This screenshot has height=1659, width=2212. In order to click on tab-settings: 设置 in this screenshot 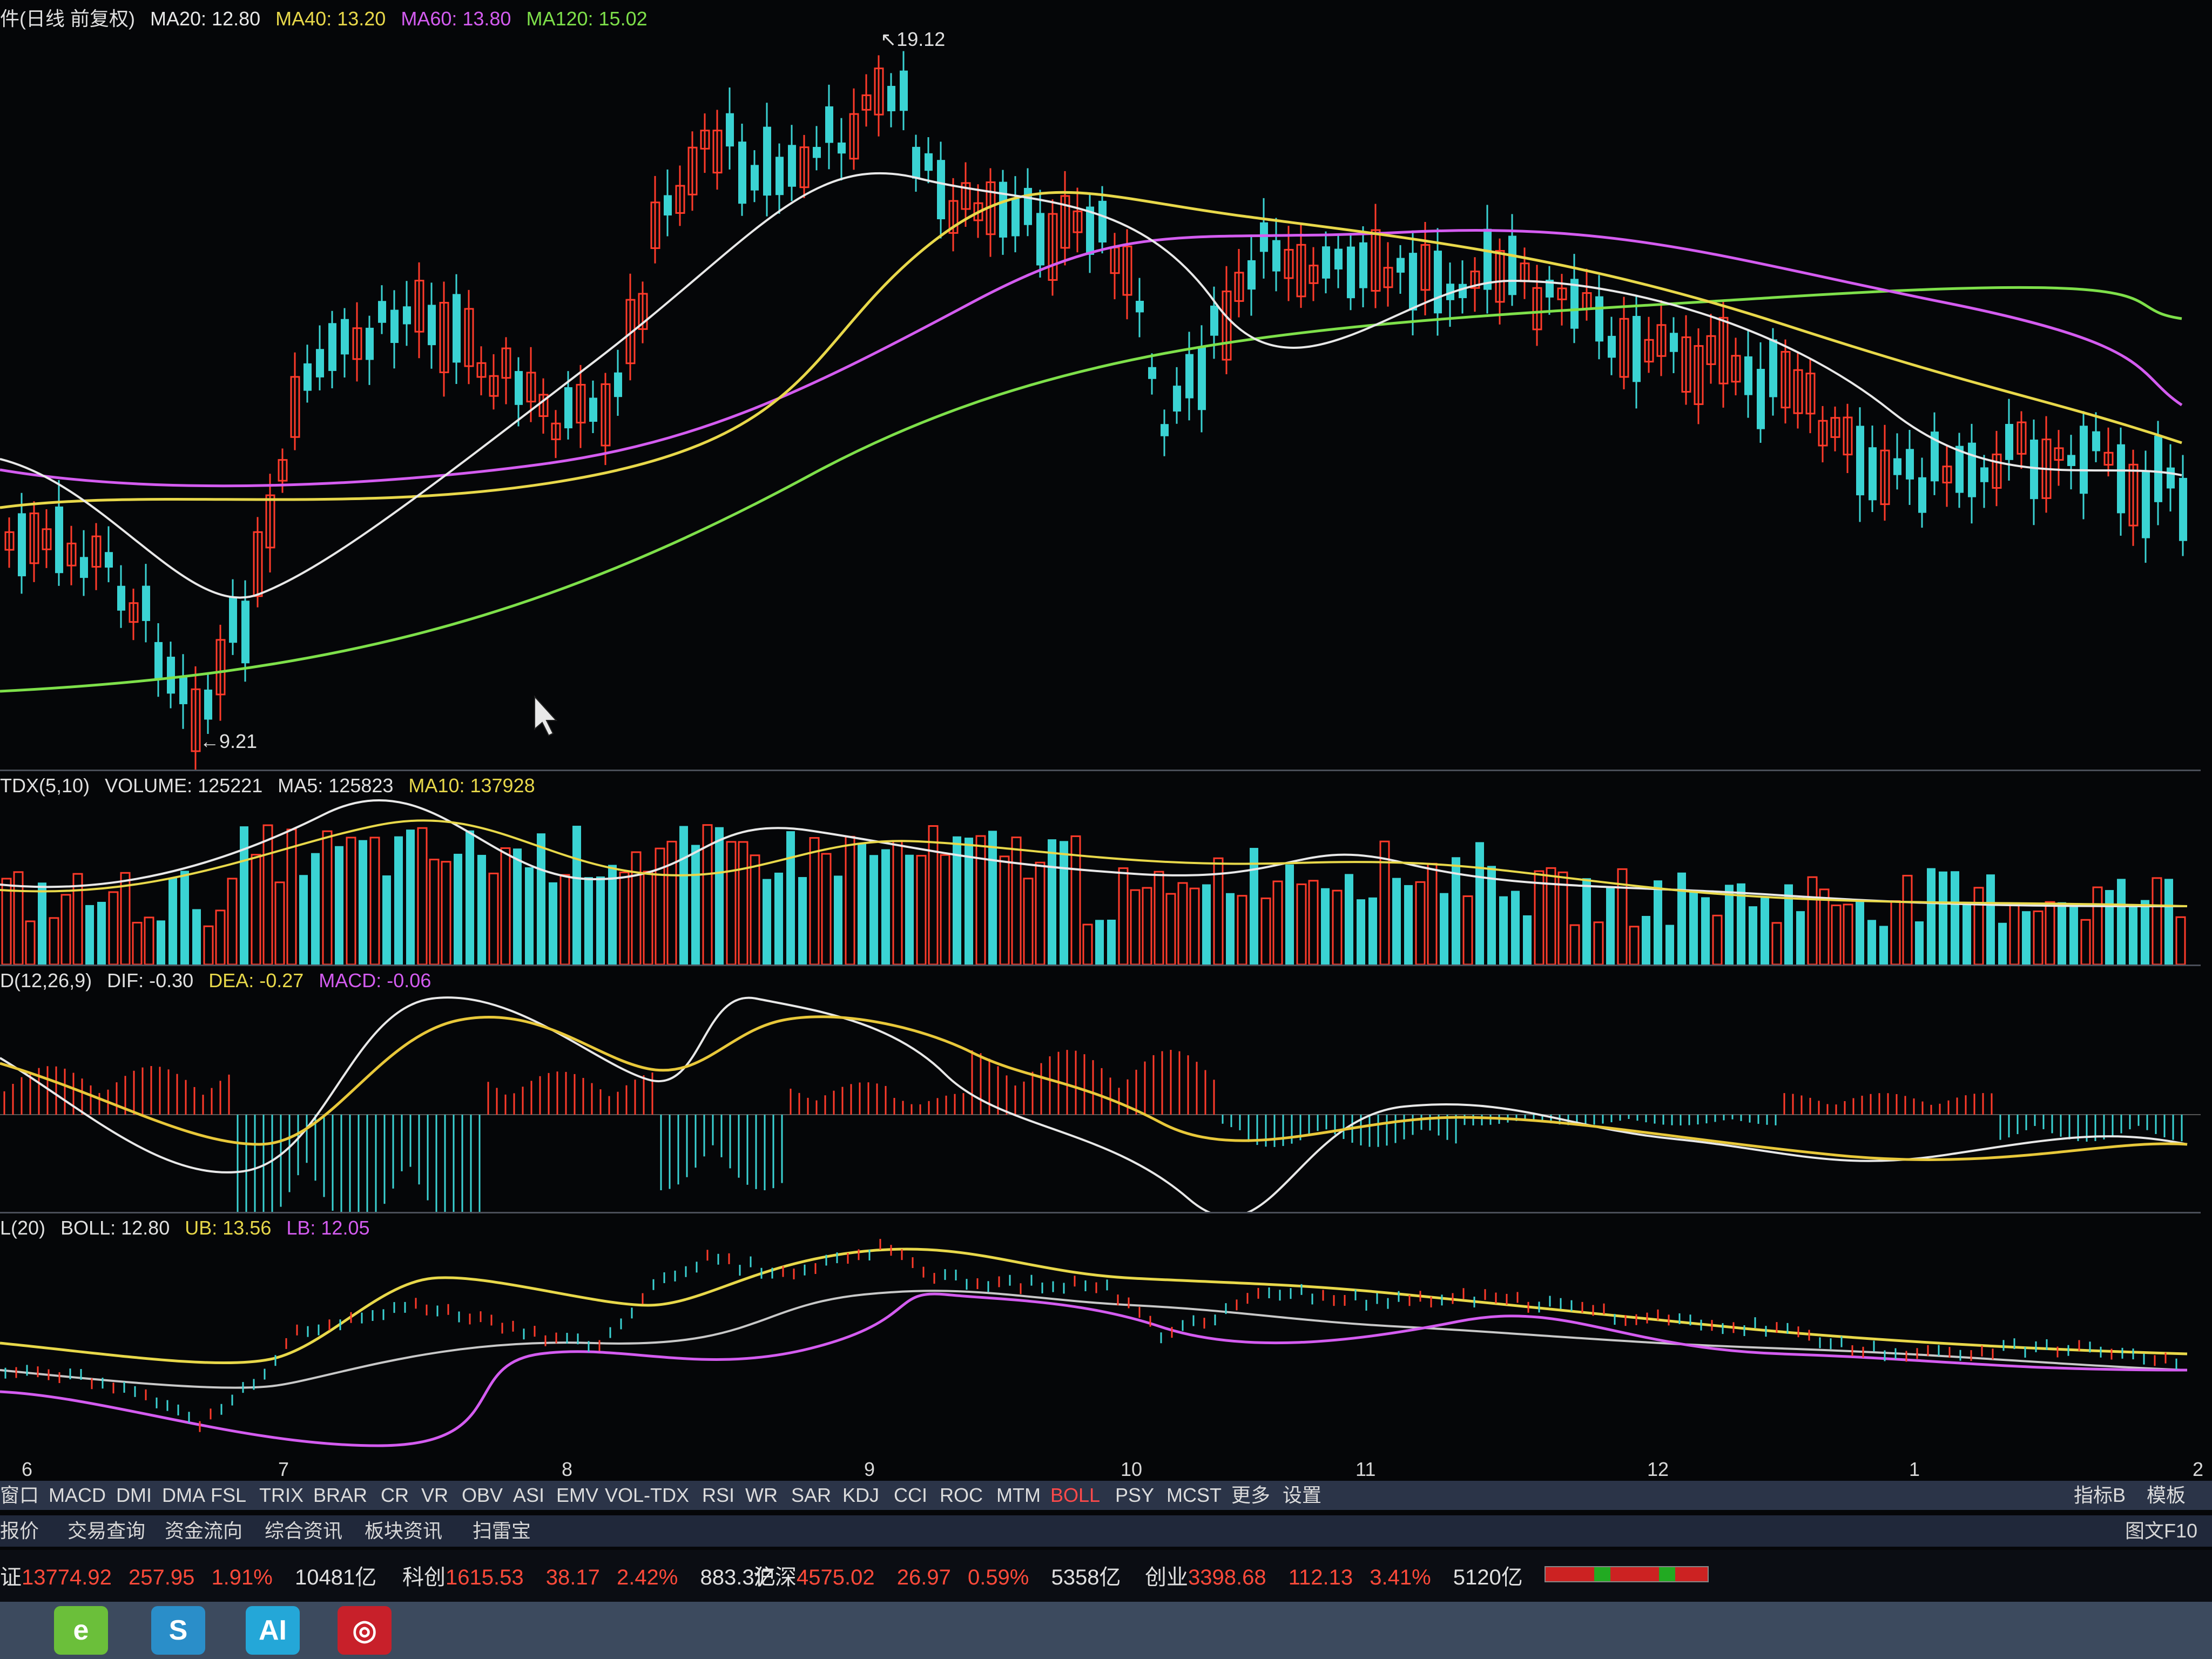, I will do `click(1302, 1495)`.